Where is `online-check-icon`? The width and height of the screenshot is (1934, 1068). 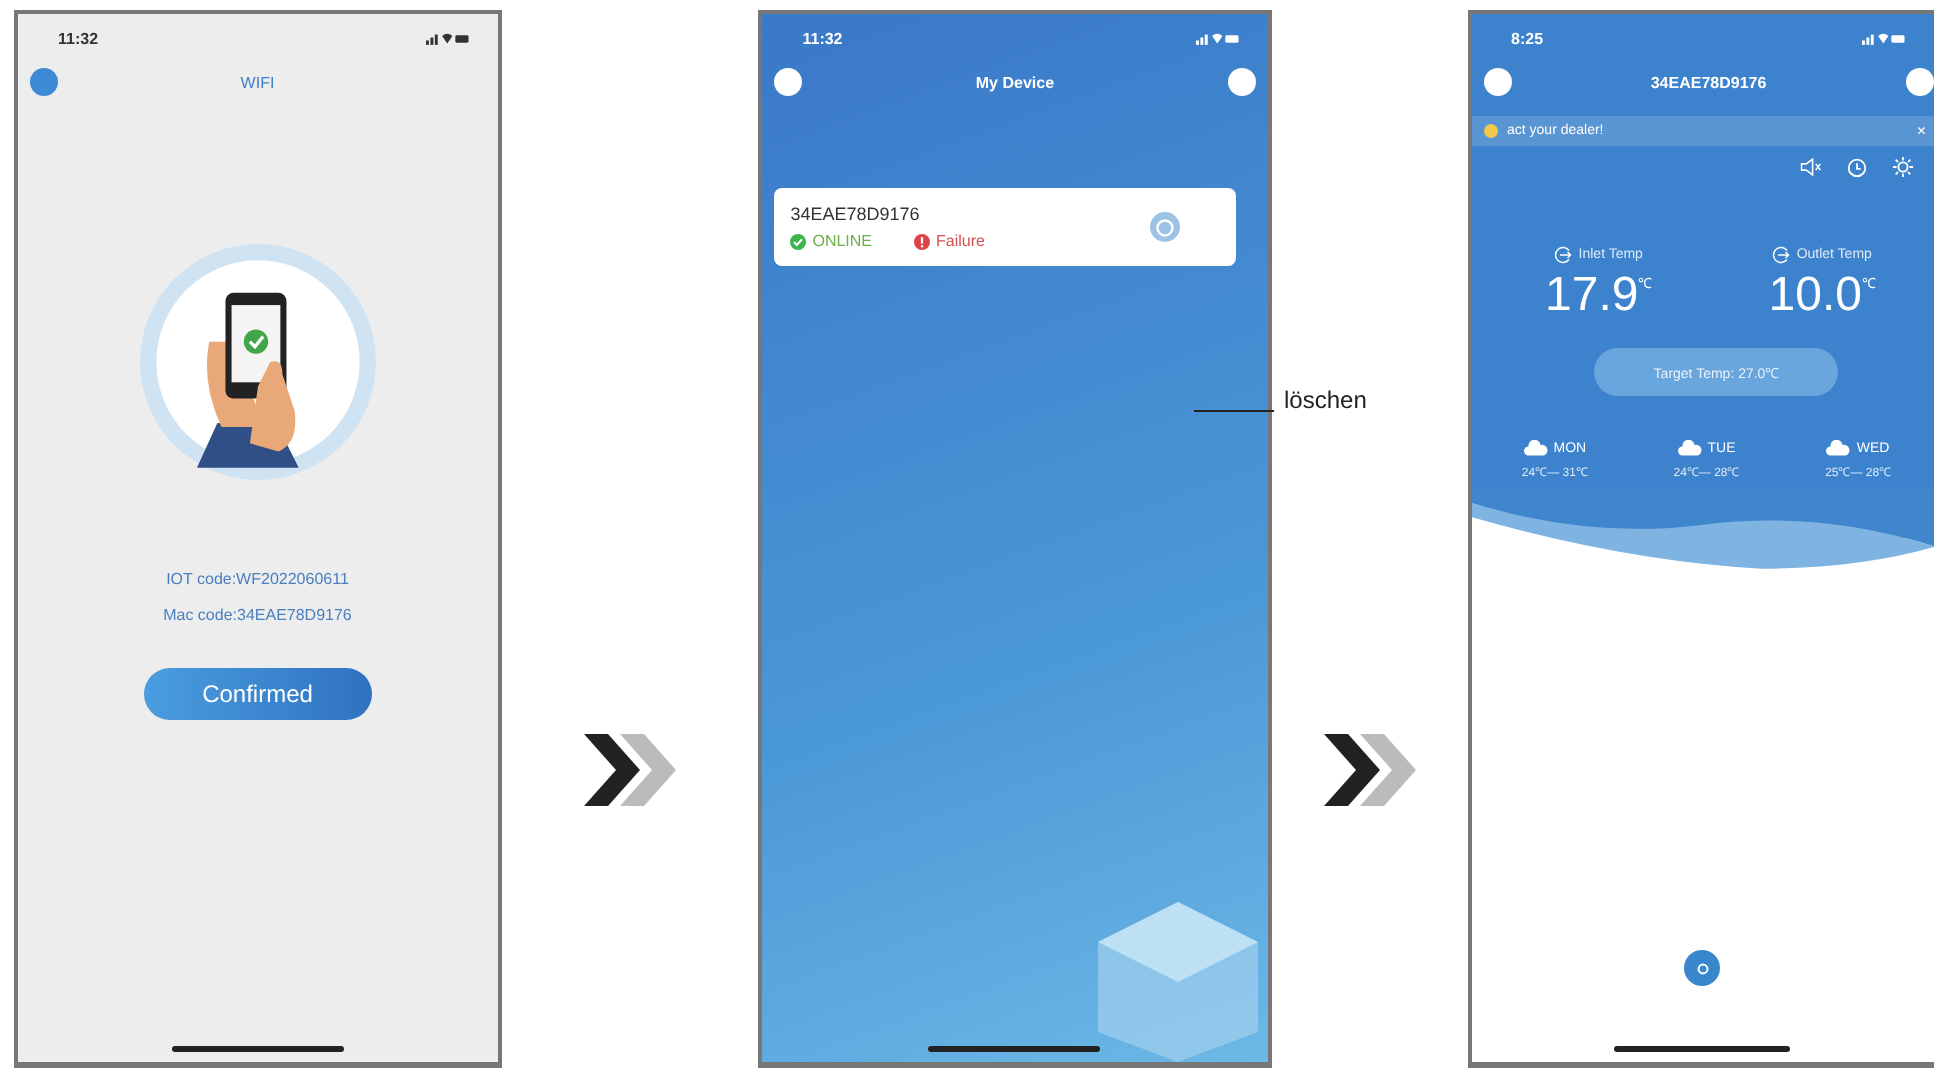
online-check-icon is located at coordinates (798, 241).